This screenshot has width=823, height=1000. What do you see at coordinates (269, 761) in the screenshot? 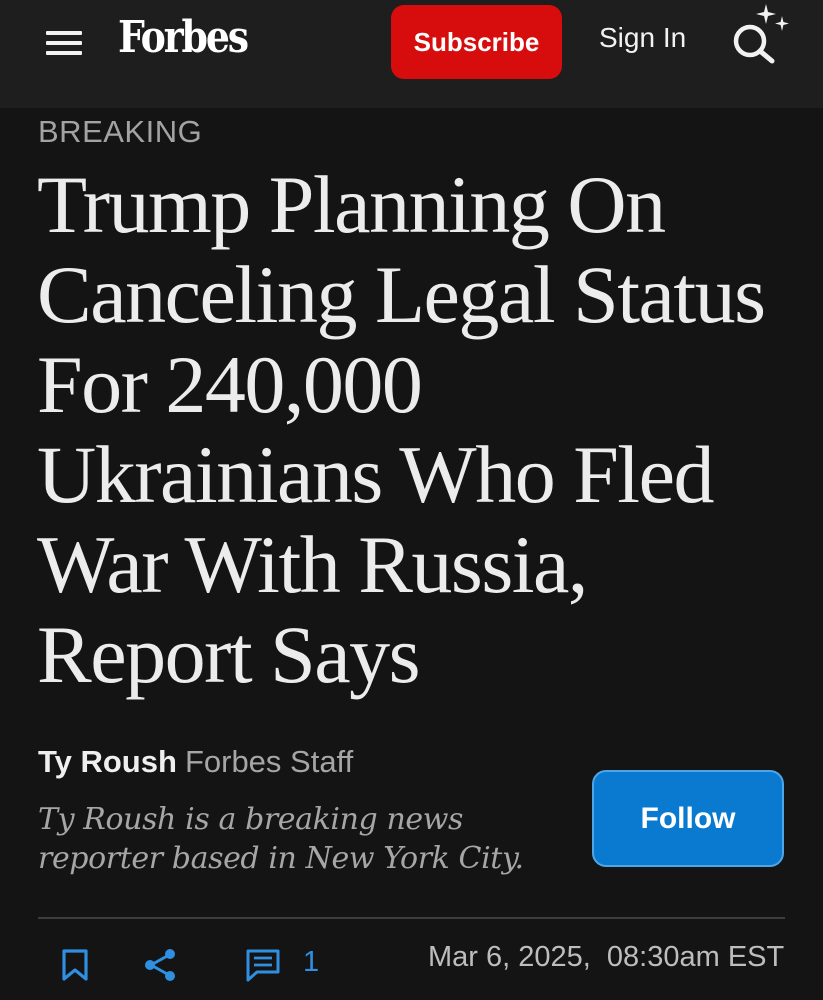
I see `author-role: Forbes Staff` at bounding box center [269, 761].